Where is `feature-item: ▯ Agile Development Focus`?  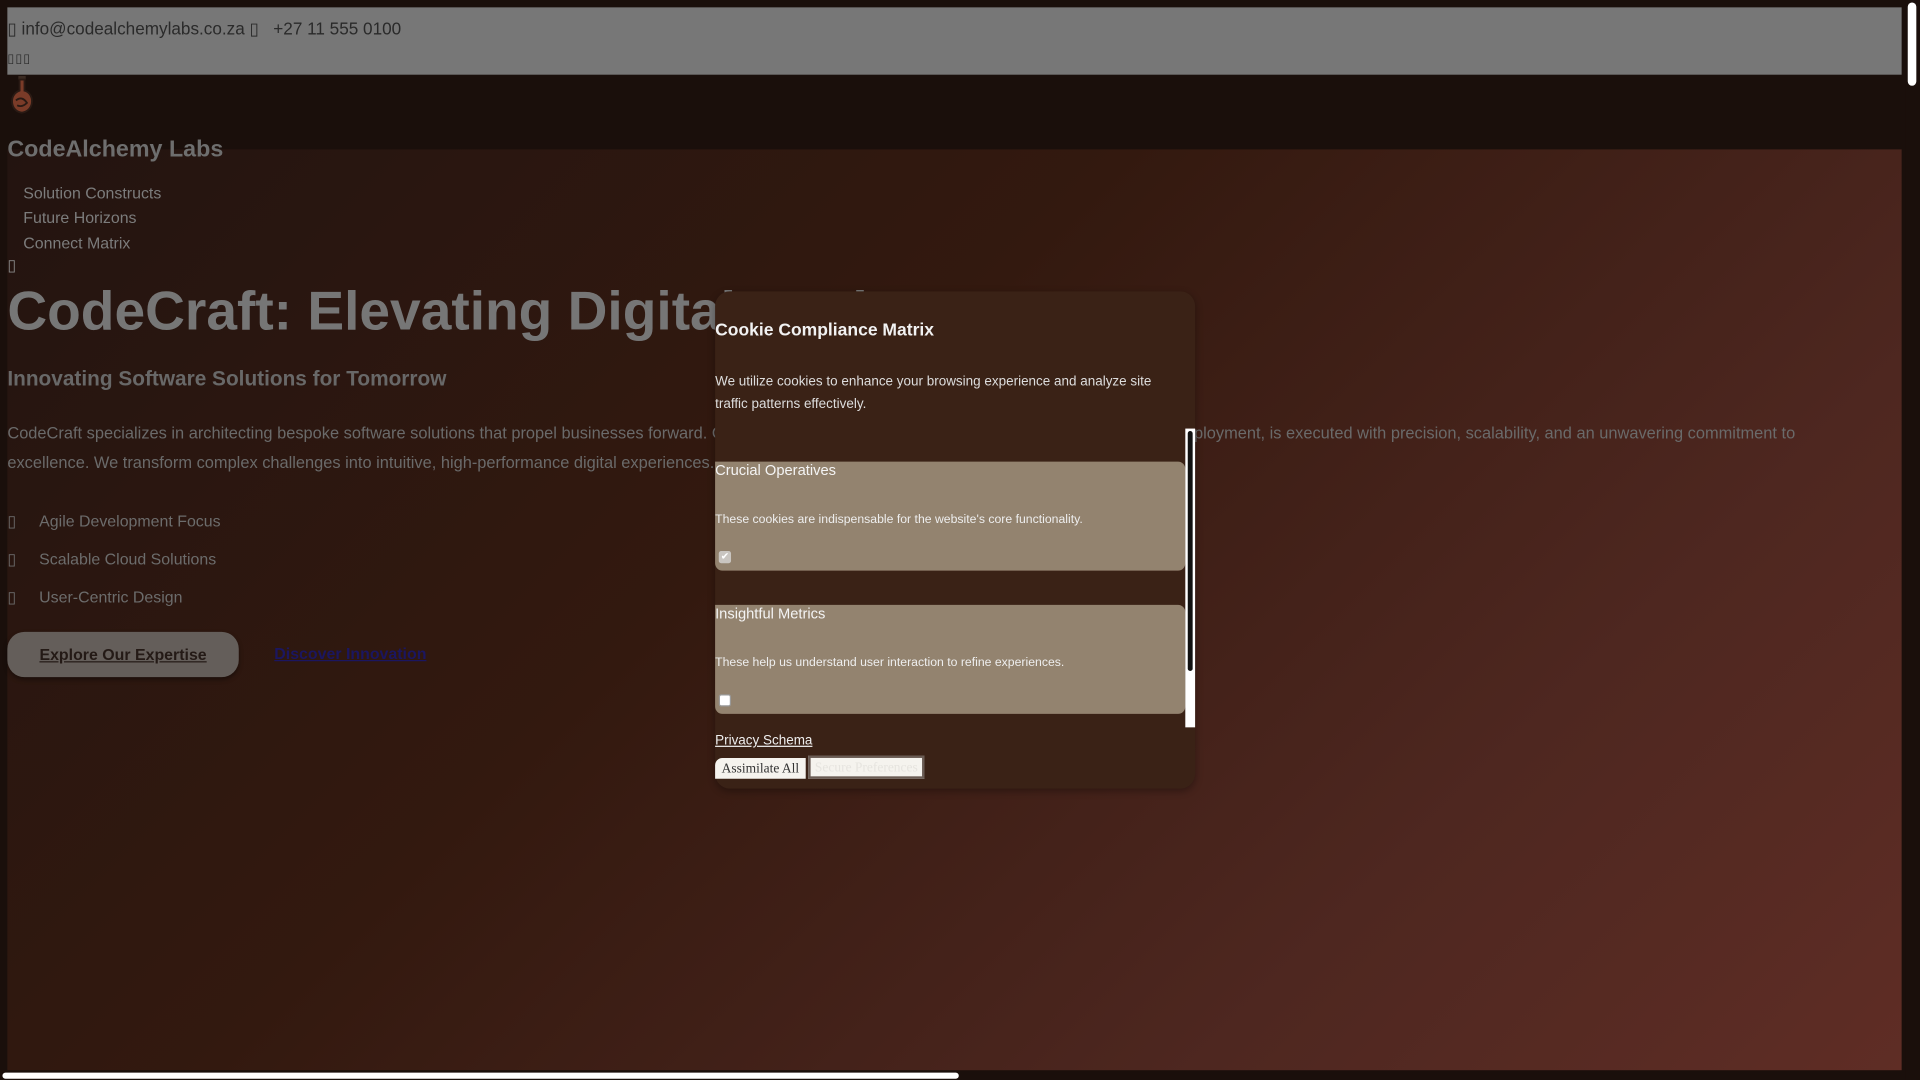 feature-item: ▯ Agile Development Focus is located at coordinates (114, 521).